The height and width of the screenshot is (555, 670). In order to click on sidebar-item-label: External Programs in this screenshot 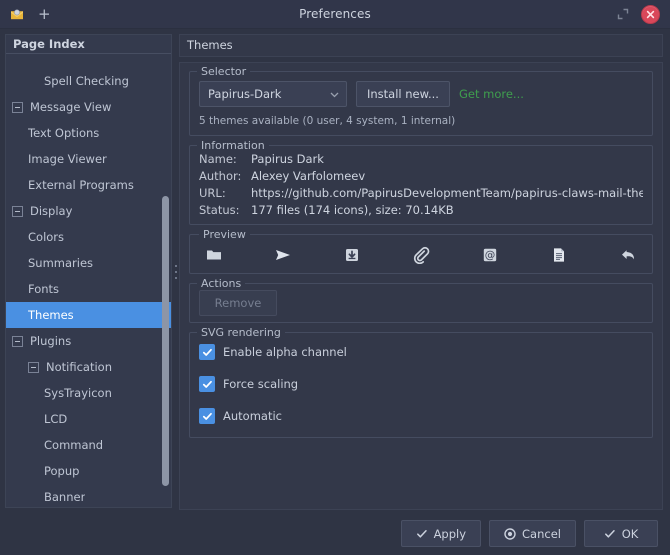, I will do `click(81, 185)`.